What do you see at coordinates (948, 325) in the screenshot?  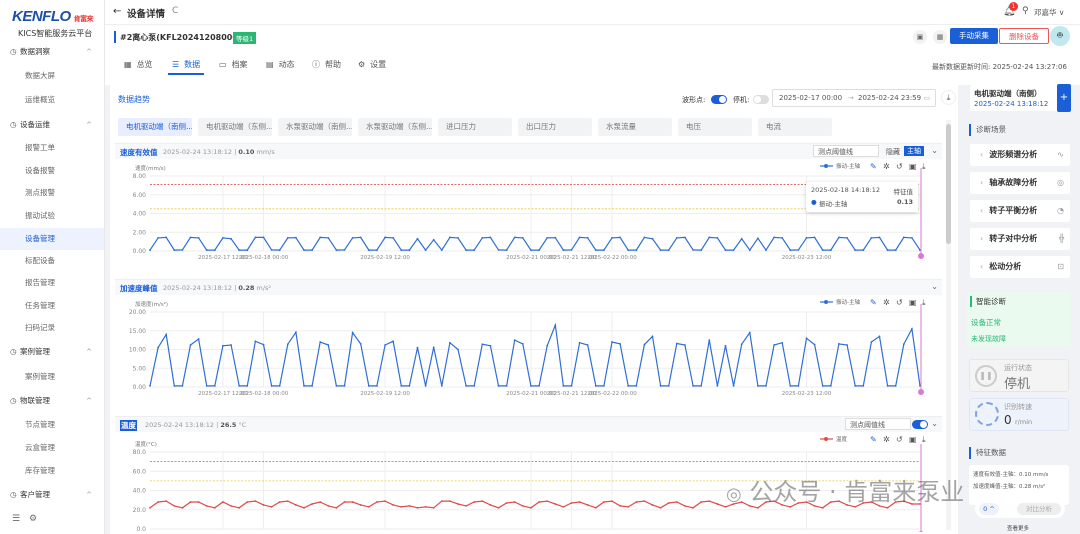 I see `scrollbar` at bounding box center [948, 325].